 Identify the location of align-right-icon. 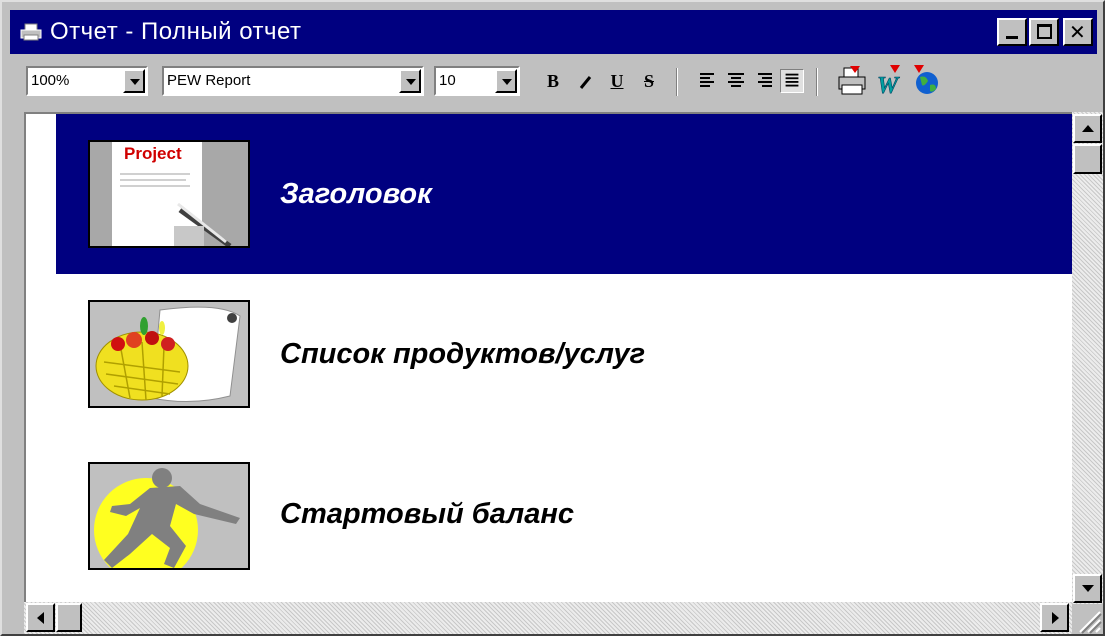
(765, 80).